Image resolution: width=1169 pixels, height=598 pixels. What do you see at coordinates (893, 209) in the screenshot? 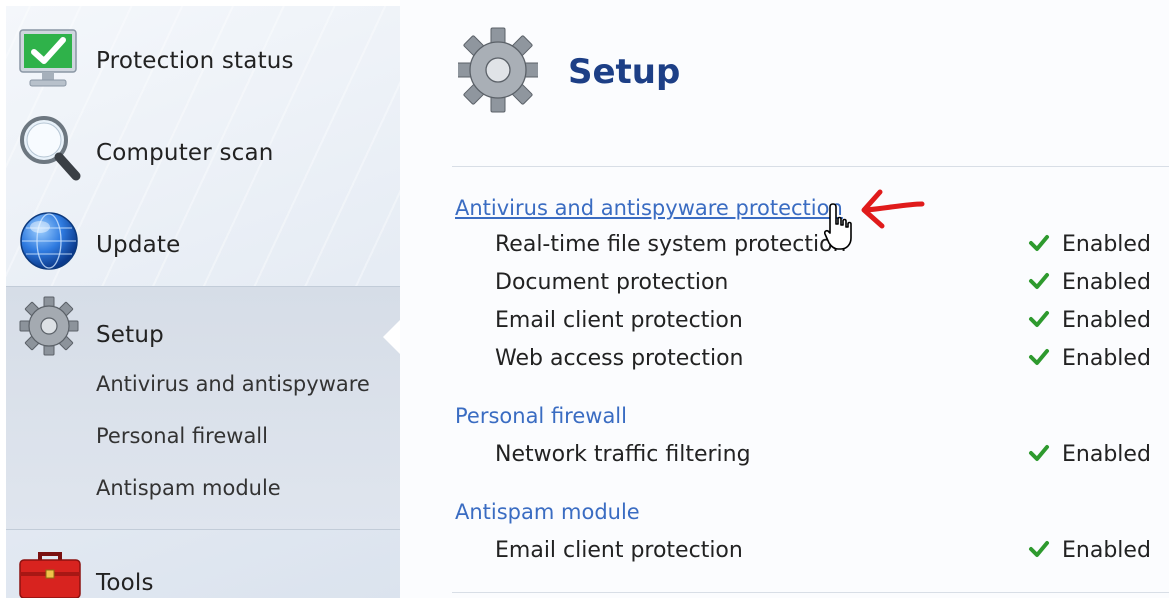
I see `red-arrow-annotation-icon` at bounding box center [893, 209].